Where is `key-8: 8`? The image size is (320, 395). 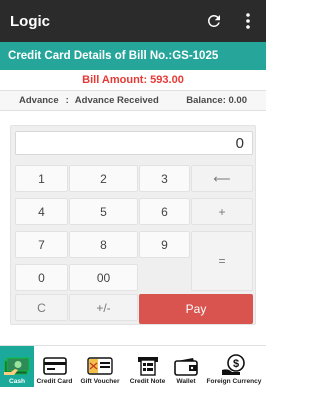
key-8: 8 is located at coordinates (103, 244).